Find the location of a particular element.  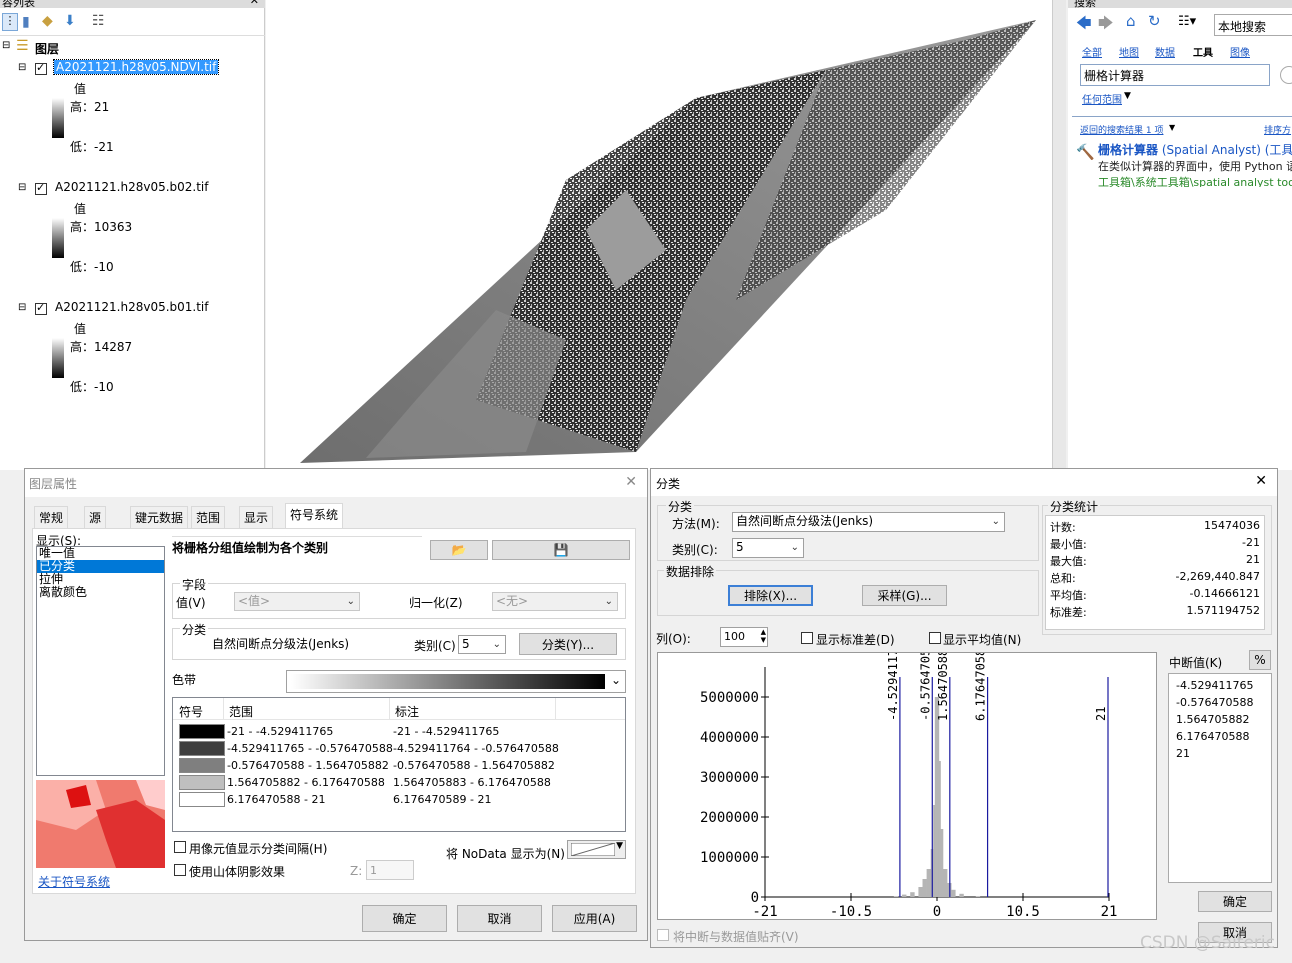

tab-symbology: 符号系统 is located at coordinates (314, 516).